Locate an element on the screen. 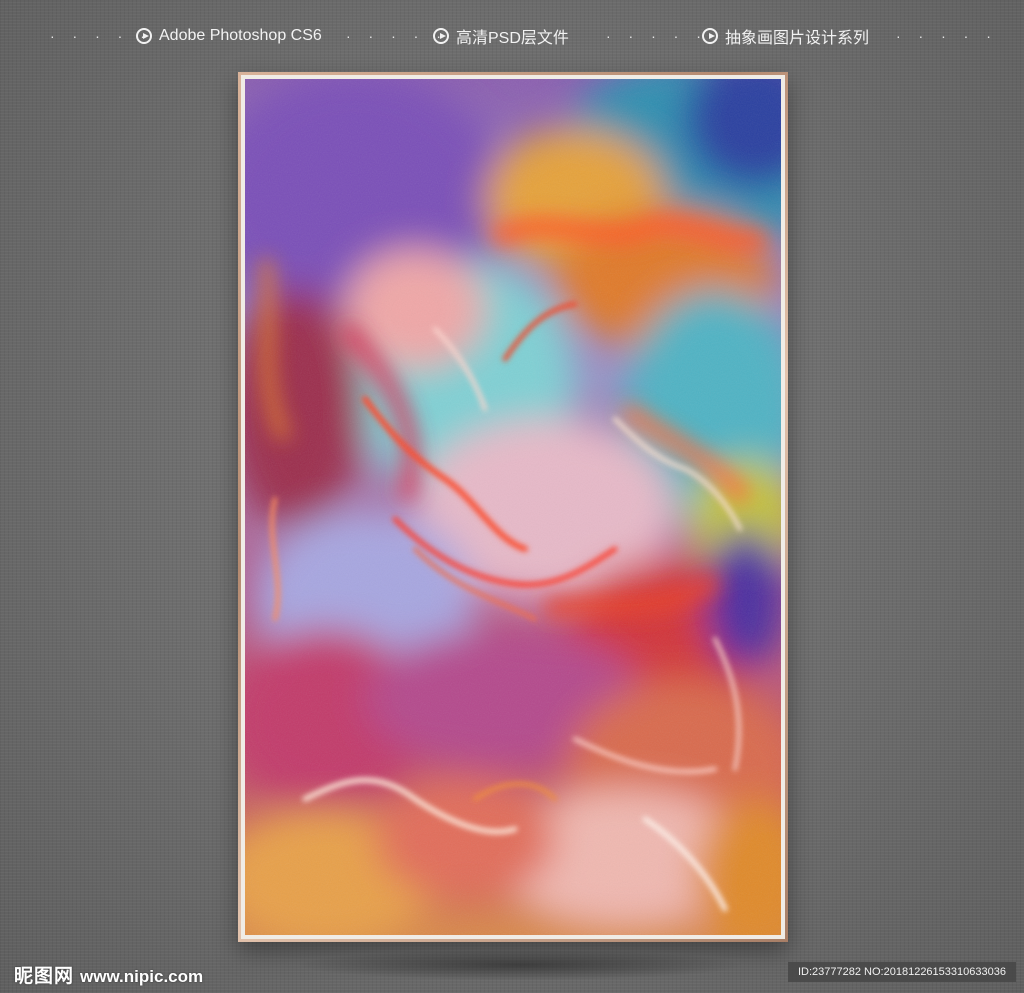 The width and height of the screenshot is (1024, 993). dots-middle-2: · · · · · is located at coordinates (657, 36).